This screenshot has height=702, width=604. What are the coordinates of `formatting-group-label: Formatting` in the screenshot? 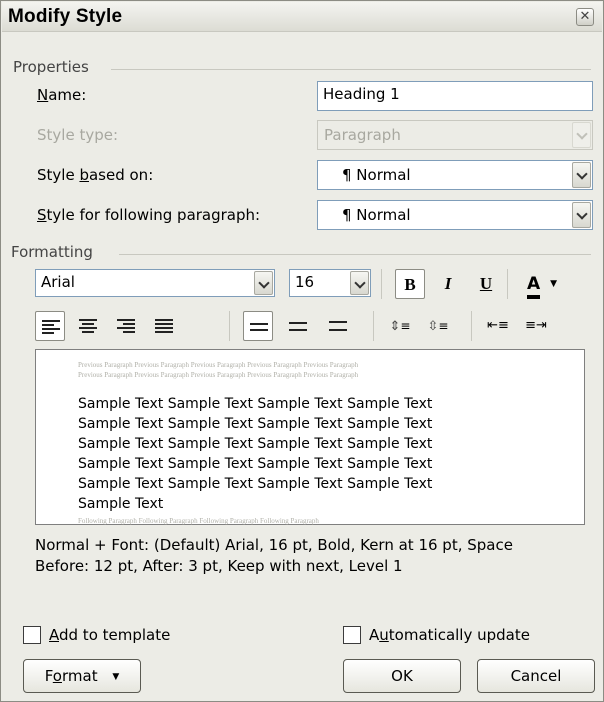 It's located at (52, 252).